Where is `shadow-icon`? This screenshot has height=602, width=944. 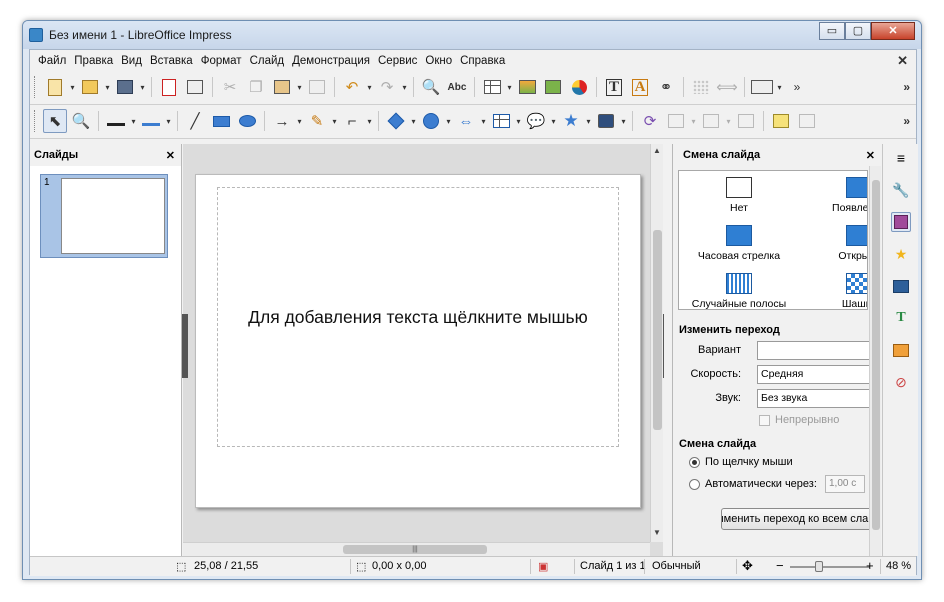
shadow-icon is located at coordinates (781, 121).